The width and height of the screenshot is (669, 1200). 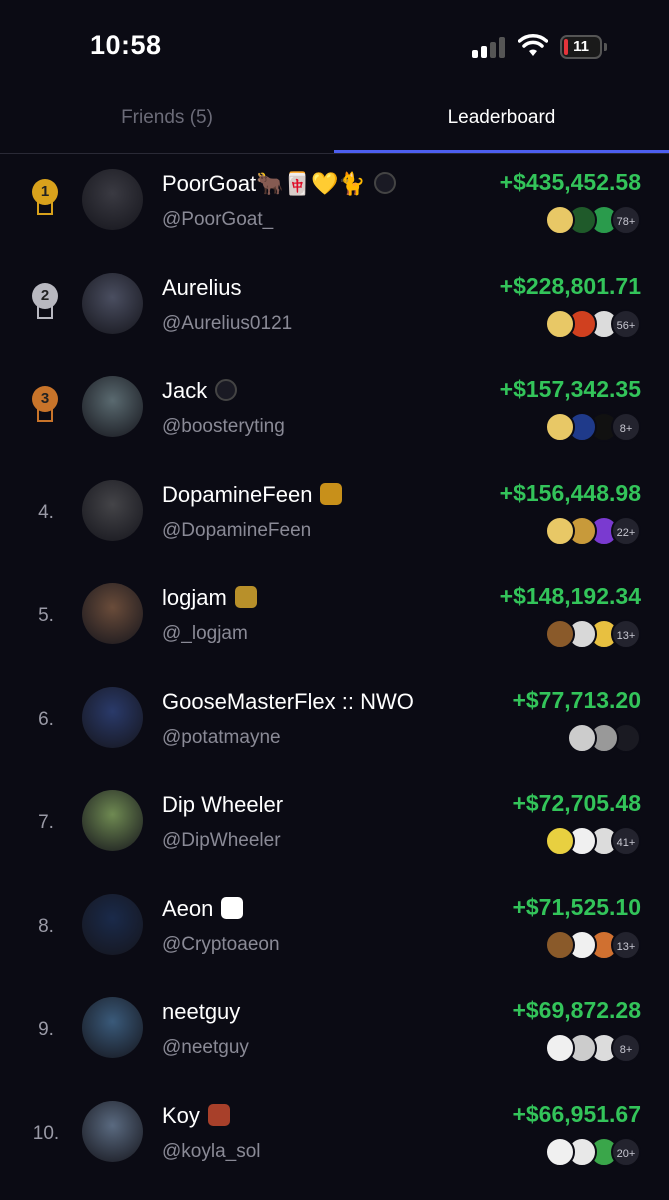 What do you see at coordinates (581, 531) in the screenshot?
I see `token-stack: 22+` at bounding box center [581, 531].